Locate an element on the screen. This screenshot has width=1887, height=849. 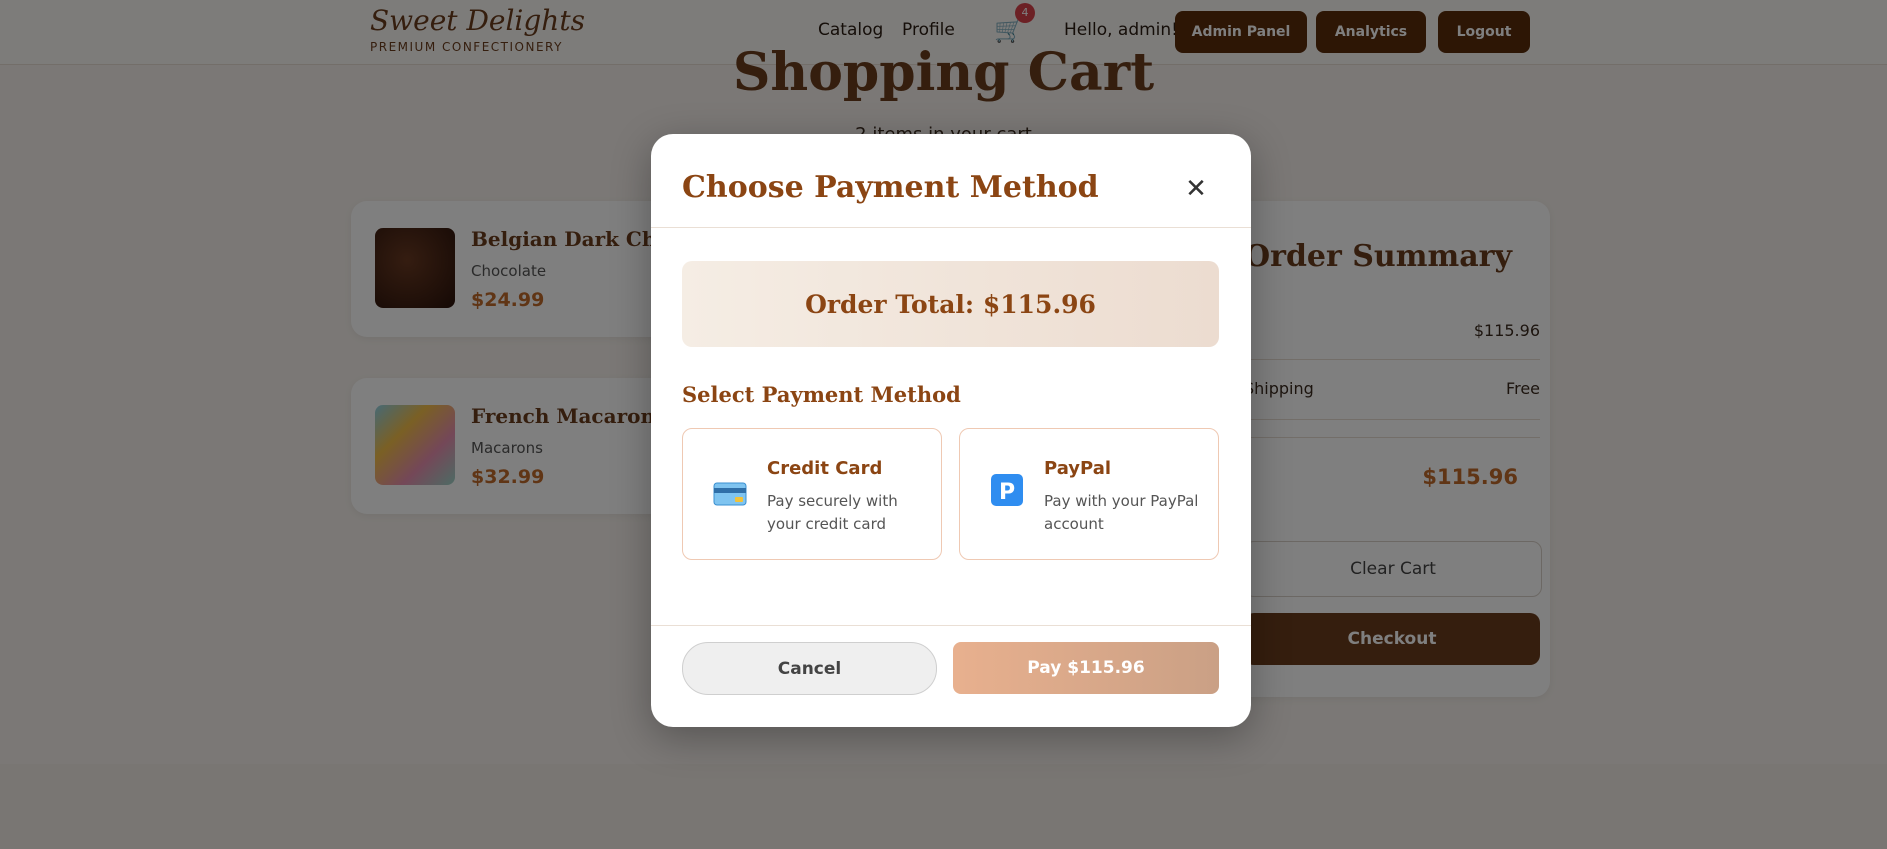
select-payment-title: Select Payment Method is located at coordinates (821, 394).